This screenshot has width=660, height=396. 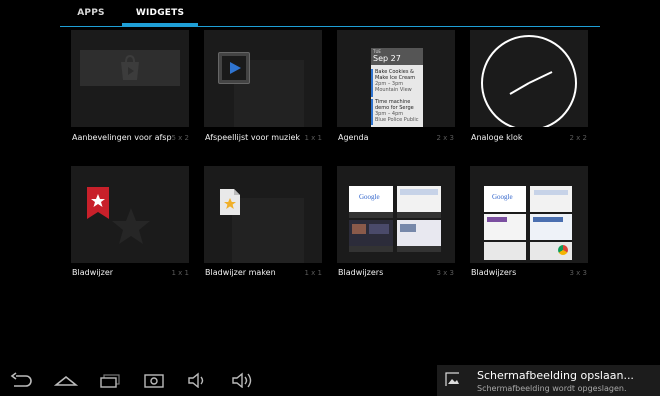 I want to click on widget-preview-create-bookmark, so click(x=263, y=214).